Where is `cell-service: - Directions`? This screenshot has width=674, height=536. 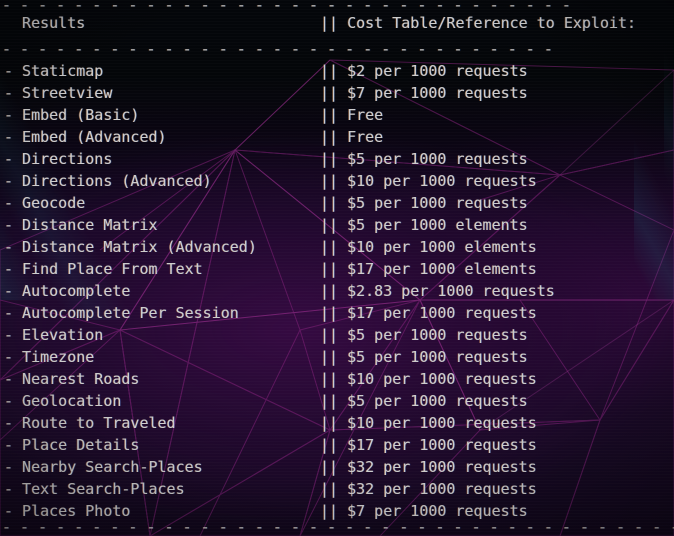
cell-service: - Directions is located at coordinates (58, 159).